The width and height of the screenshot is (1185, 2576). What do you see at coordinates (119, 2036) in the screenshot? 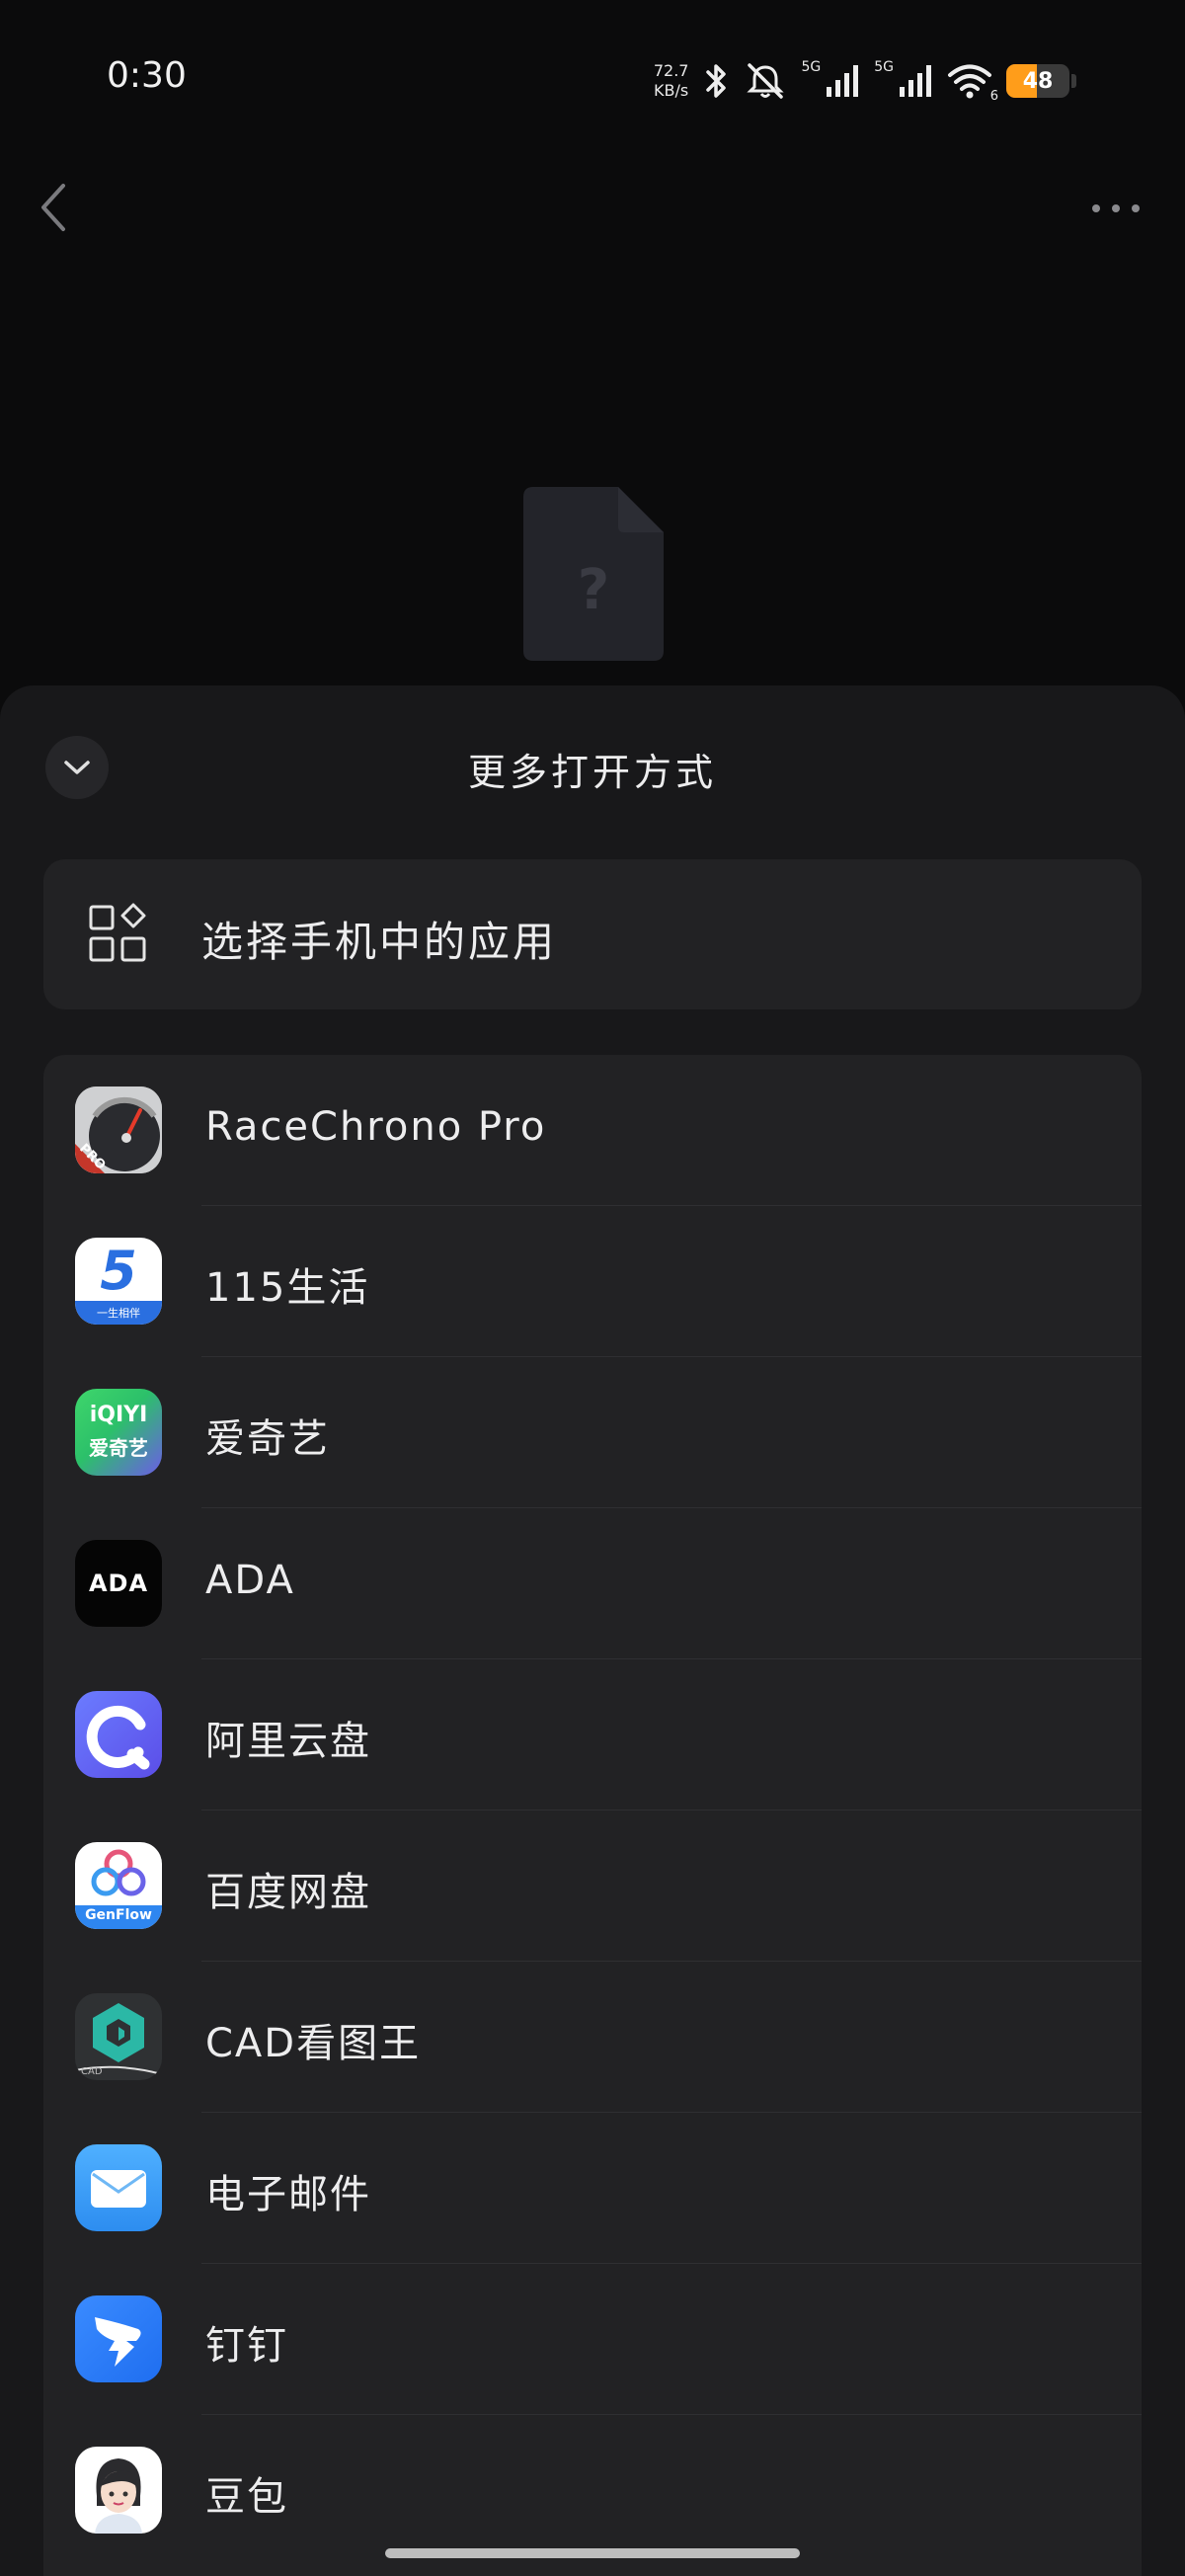
I see `cad-icon: CAD` at bounding box center [119, 2036].